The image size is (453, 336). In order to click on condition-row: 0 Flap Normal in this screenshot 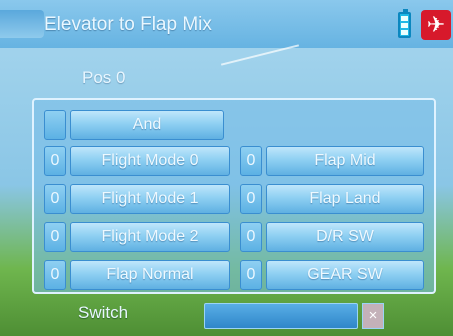, I will do `click(139, 275)`.